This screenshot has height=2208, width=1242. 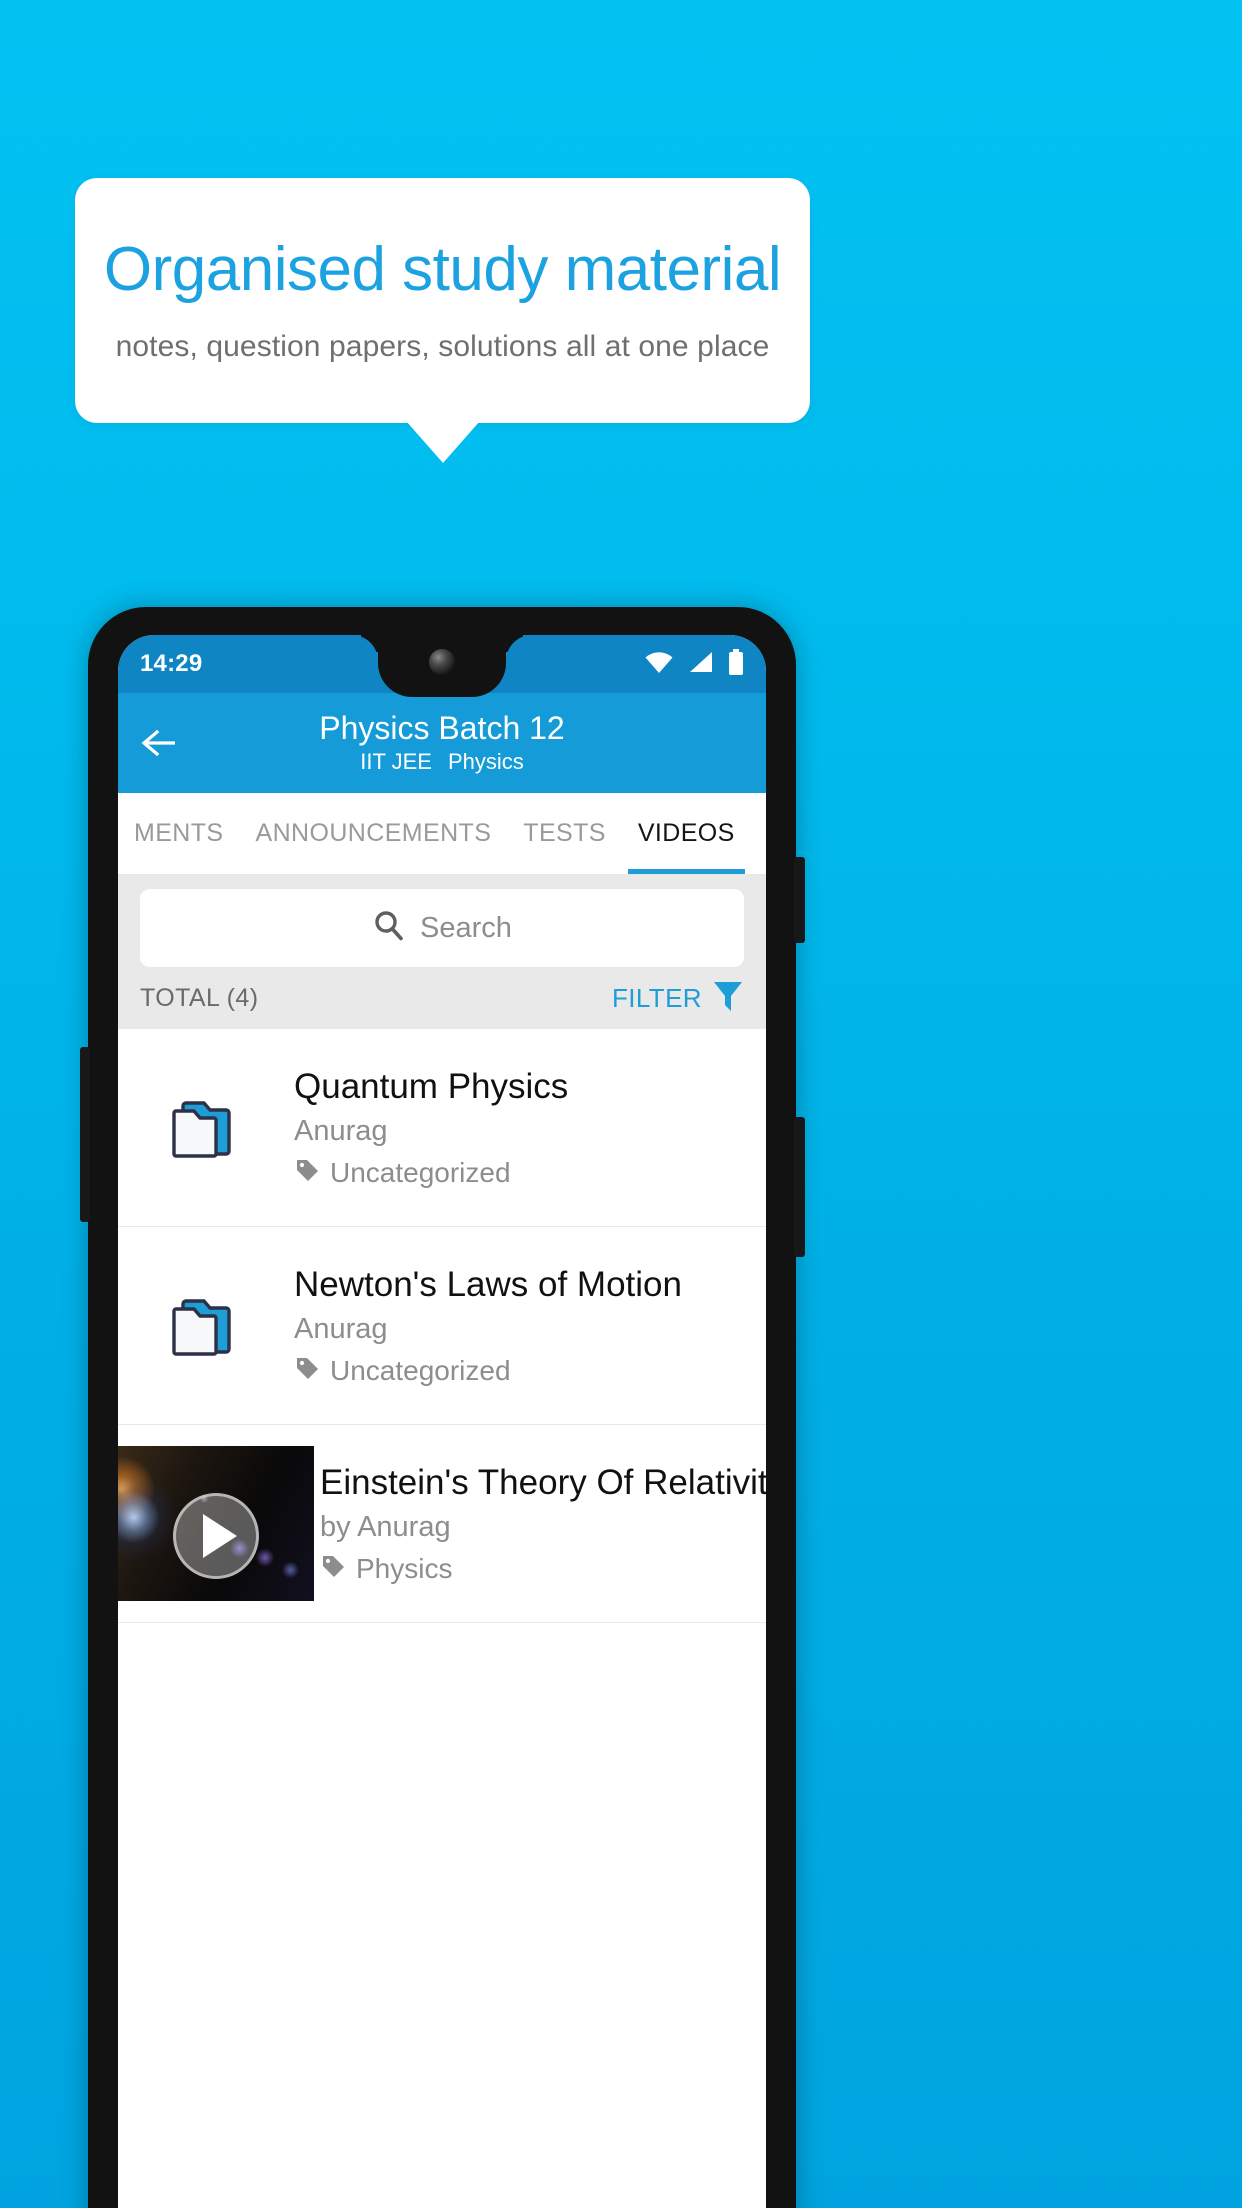 I want to click on app-bar: Physics Batch 12 IIT JEE Physics, so click(x=442, y=743).